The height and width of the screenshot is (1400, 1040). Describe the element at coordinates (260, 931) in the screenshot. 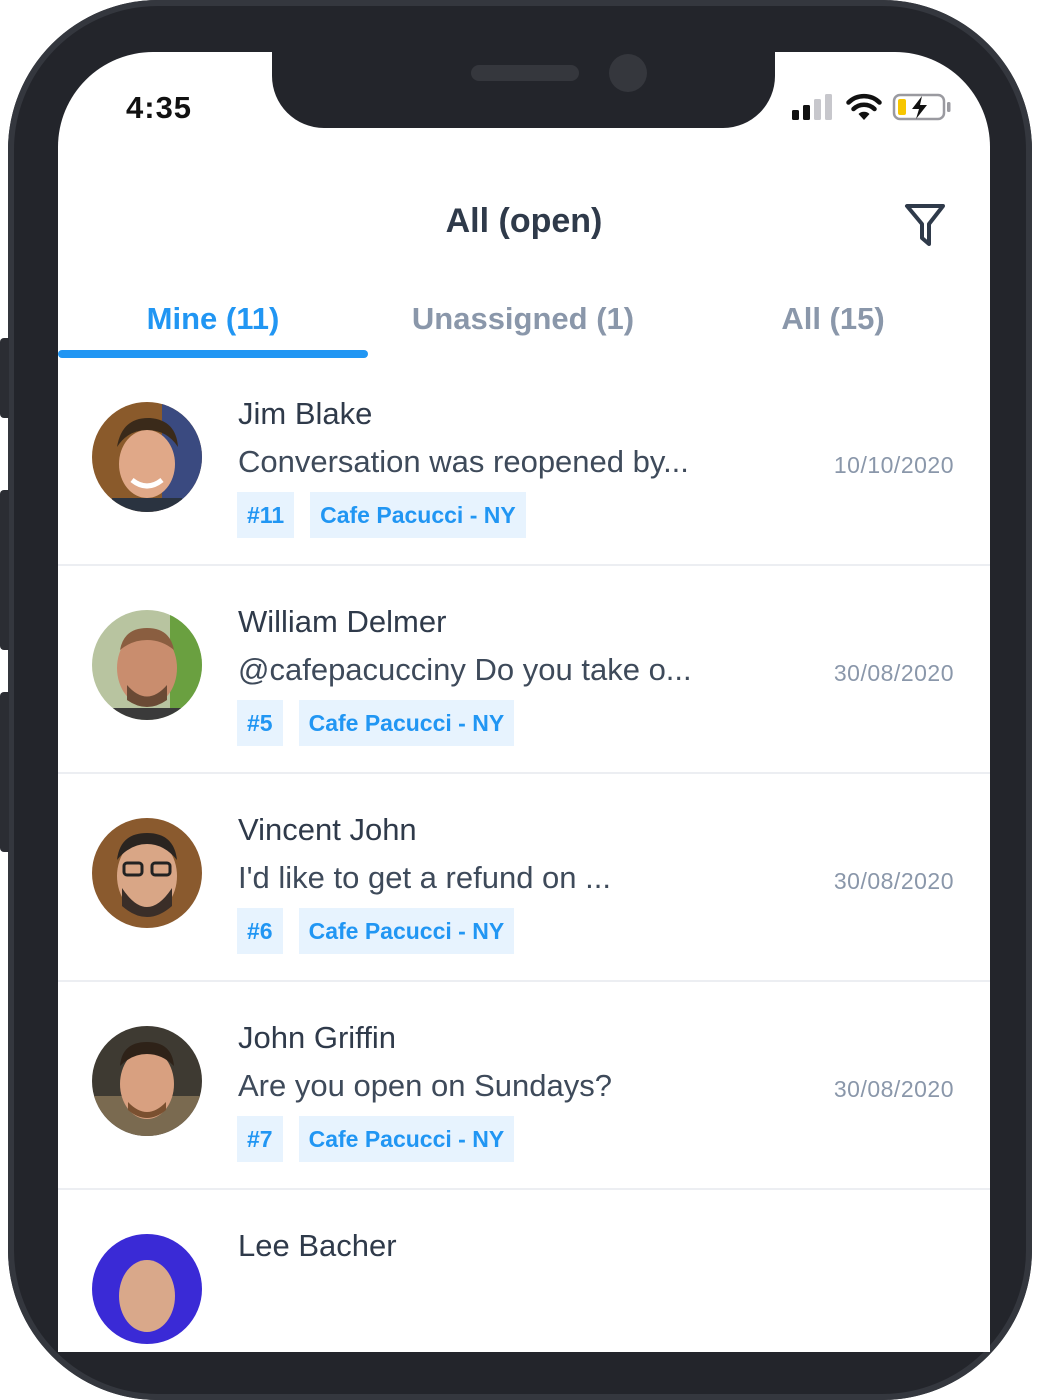

I see `conversation-id-tag: #6` at that location.